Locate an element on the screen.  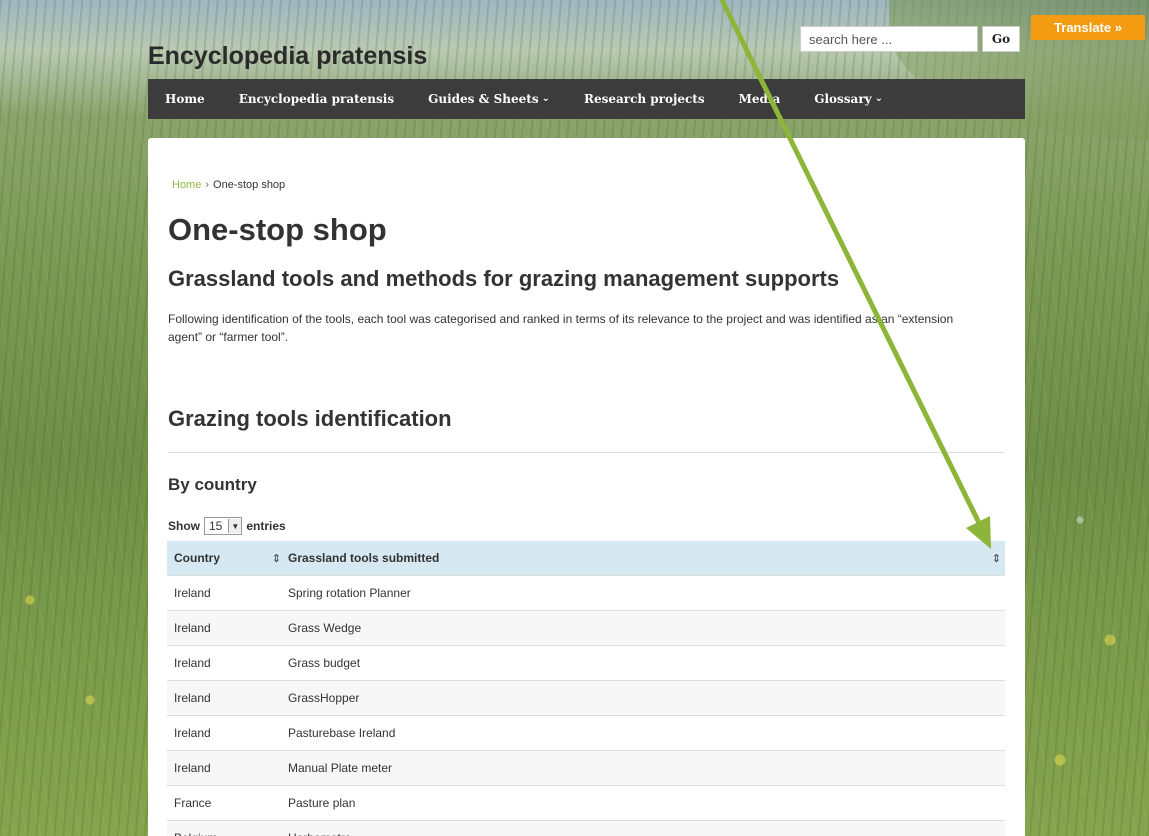
table-row: France Pasture plan is located at coordinates (586, 803).